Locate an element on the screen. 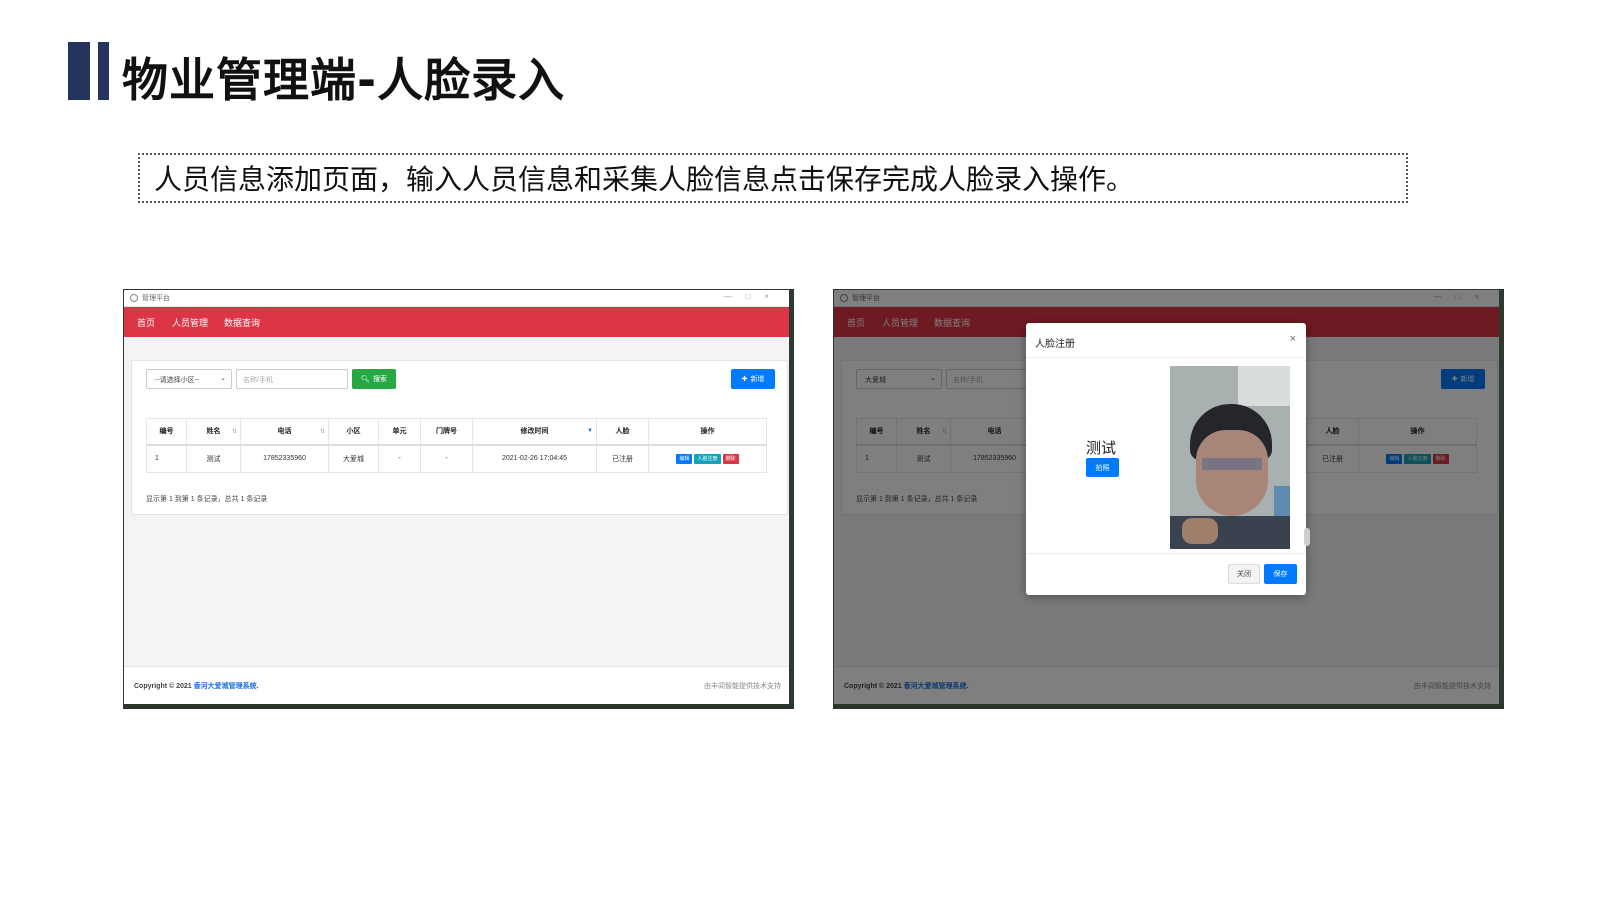 This screenshot has width=1600, height=900. window-controls: —□× is located at coordinates (753, 296).